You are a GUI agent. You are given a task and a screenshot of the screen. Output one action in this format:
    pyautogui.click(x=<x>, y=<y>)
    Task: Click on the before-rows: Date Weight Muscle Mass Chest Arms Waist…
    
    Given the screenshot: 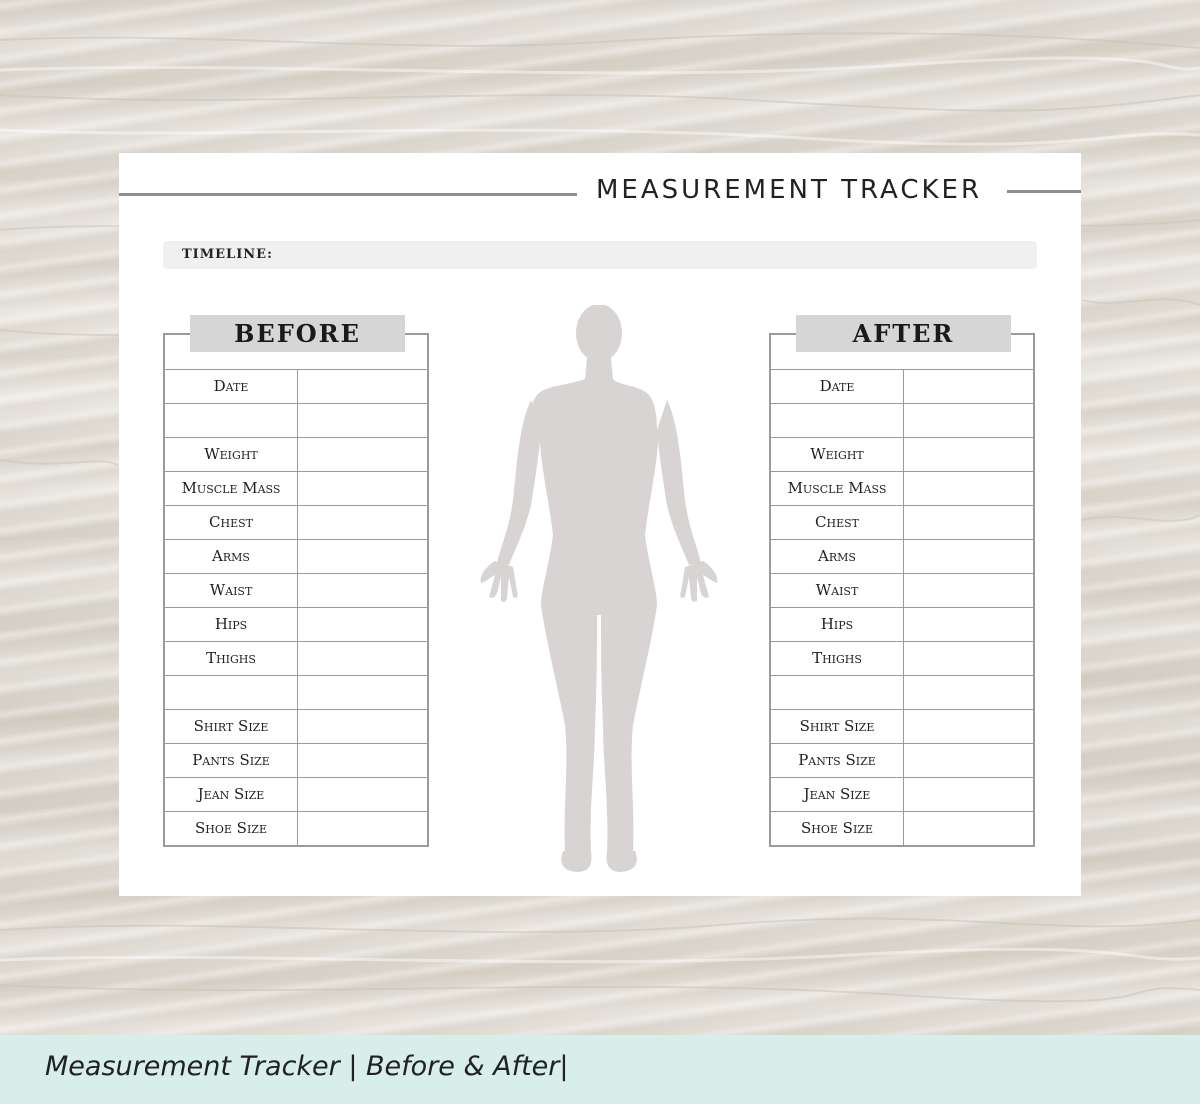 What is the action you would take?
    pyautogui.click(x=296, y=607)
    